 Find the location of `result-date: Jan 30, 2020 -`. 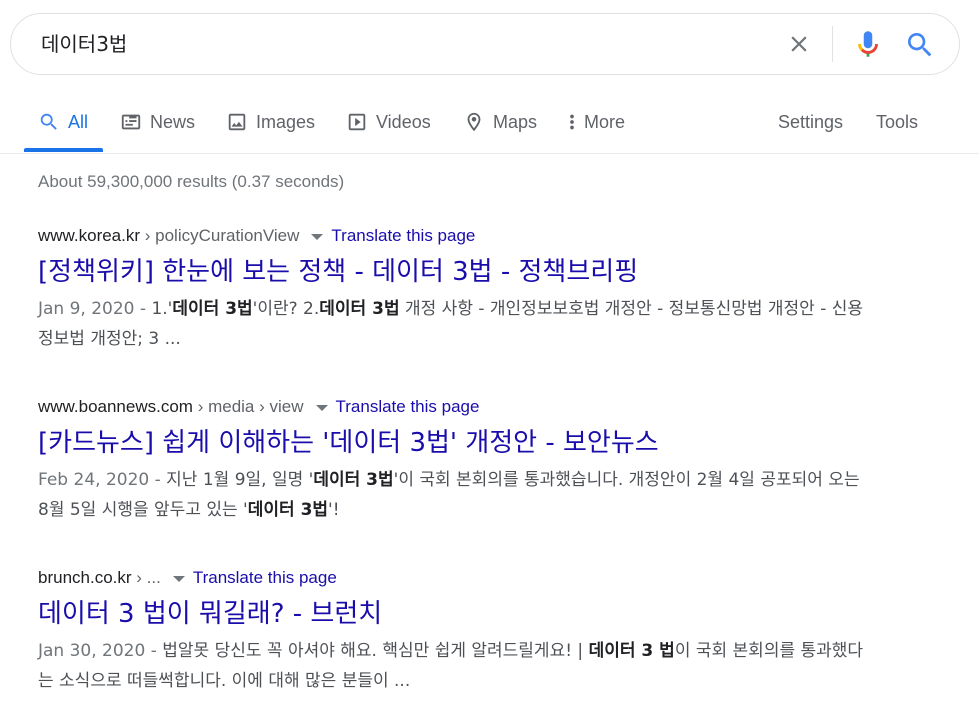

result-date: Jan 30, 2020 - is located at coordinates (100, 651).